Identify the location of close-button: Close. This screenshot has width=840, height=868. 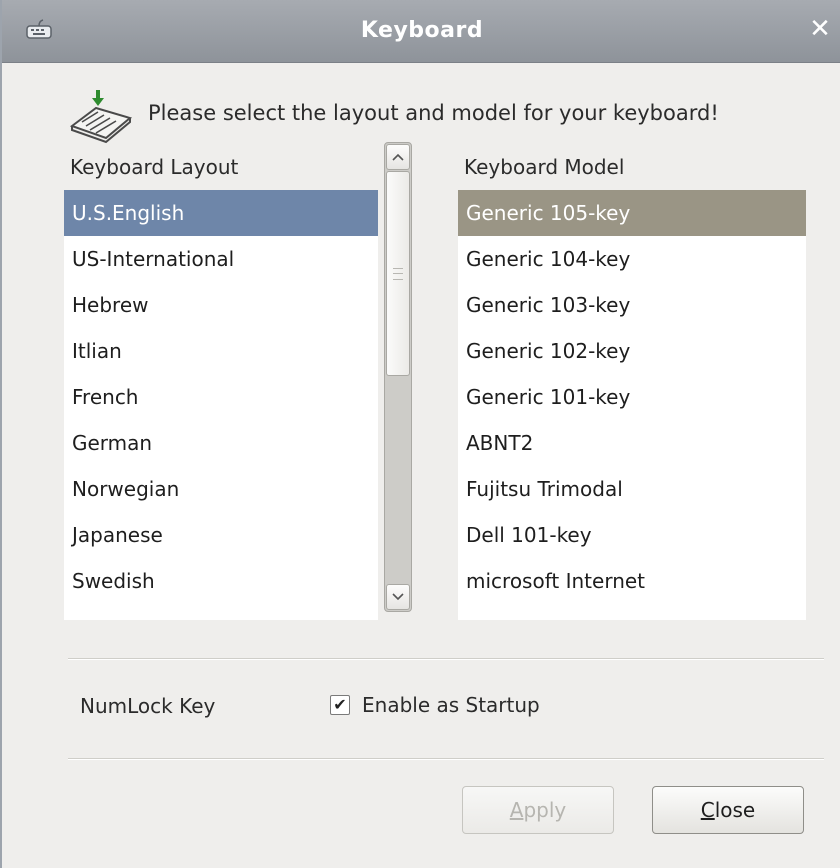
(728, 810).